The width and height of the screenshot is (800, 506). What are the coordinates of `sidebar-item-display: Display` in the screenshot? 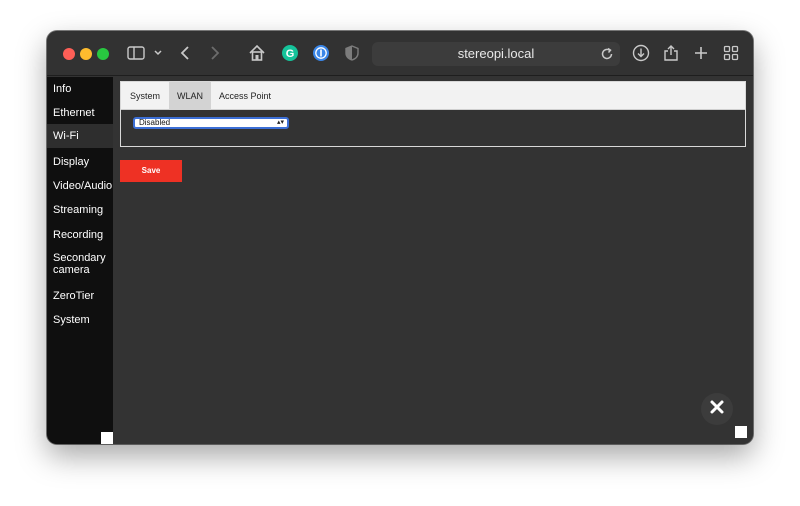 It's located at (80, 163).